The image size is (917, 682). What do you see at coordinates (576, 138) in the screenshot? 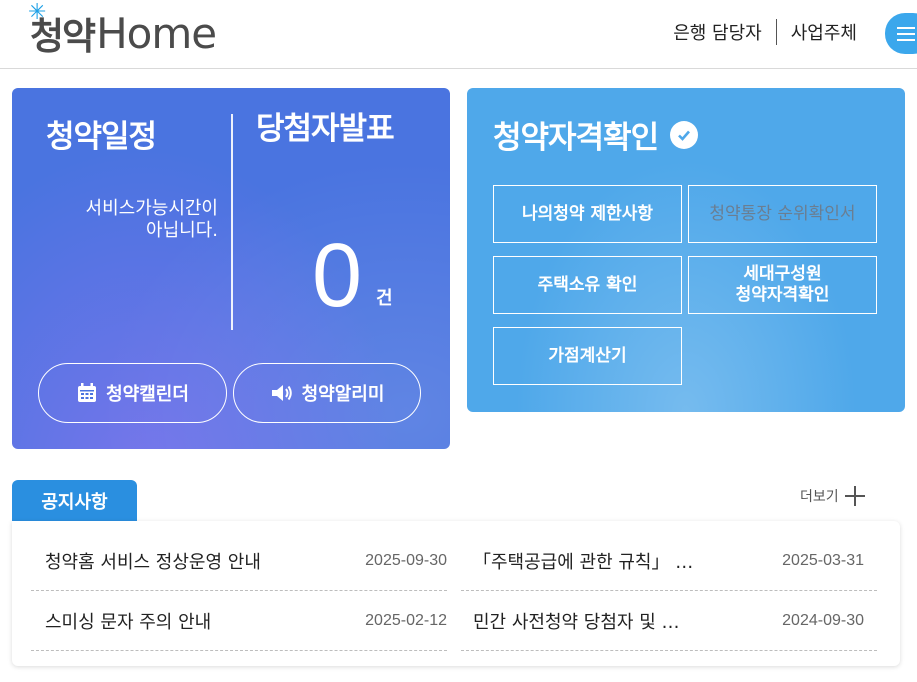
I see `eligibility-title-text: 청약자격확인` at bounding box center [576, 138].